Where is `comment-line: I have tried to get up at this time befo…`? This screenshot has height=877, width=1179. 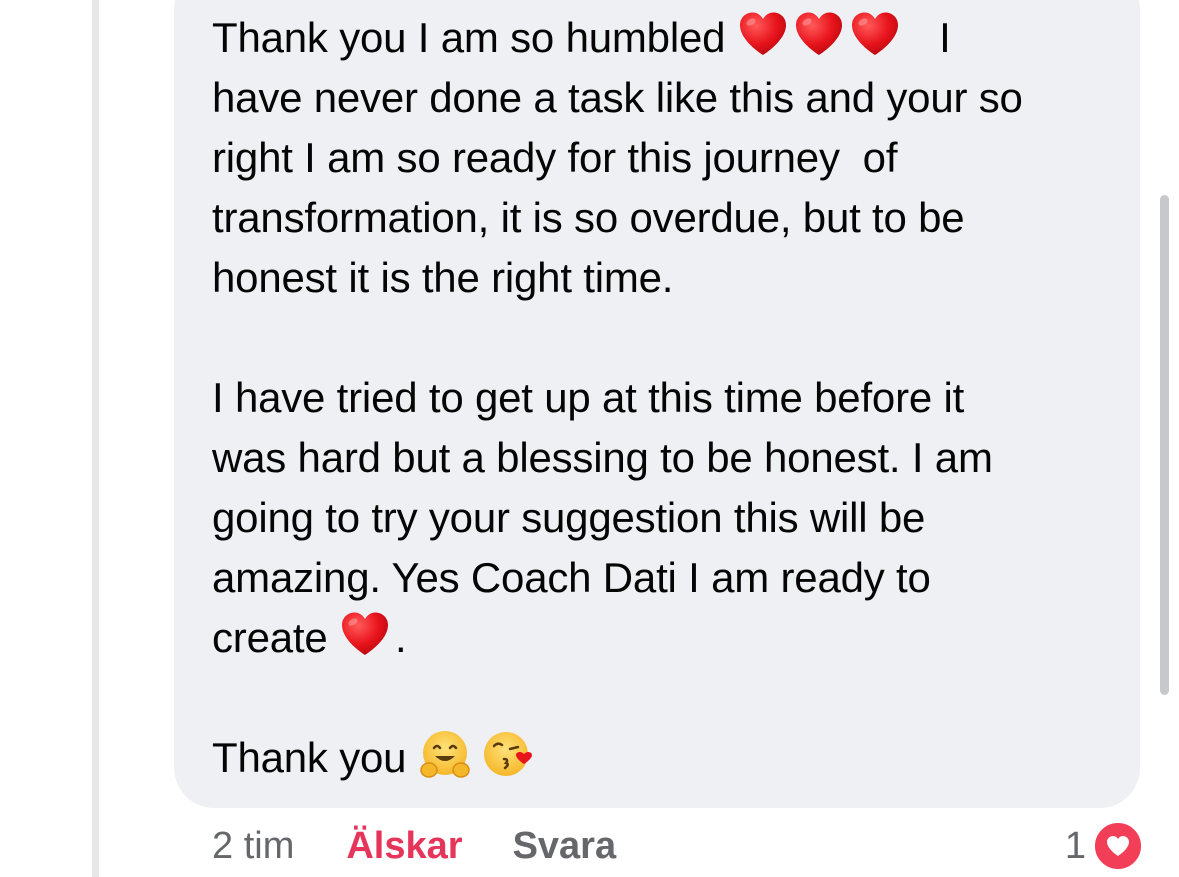
comment-line: I have tried to get up at this time befo… is located at coordinates (667, 398).